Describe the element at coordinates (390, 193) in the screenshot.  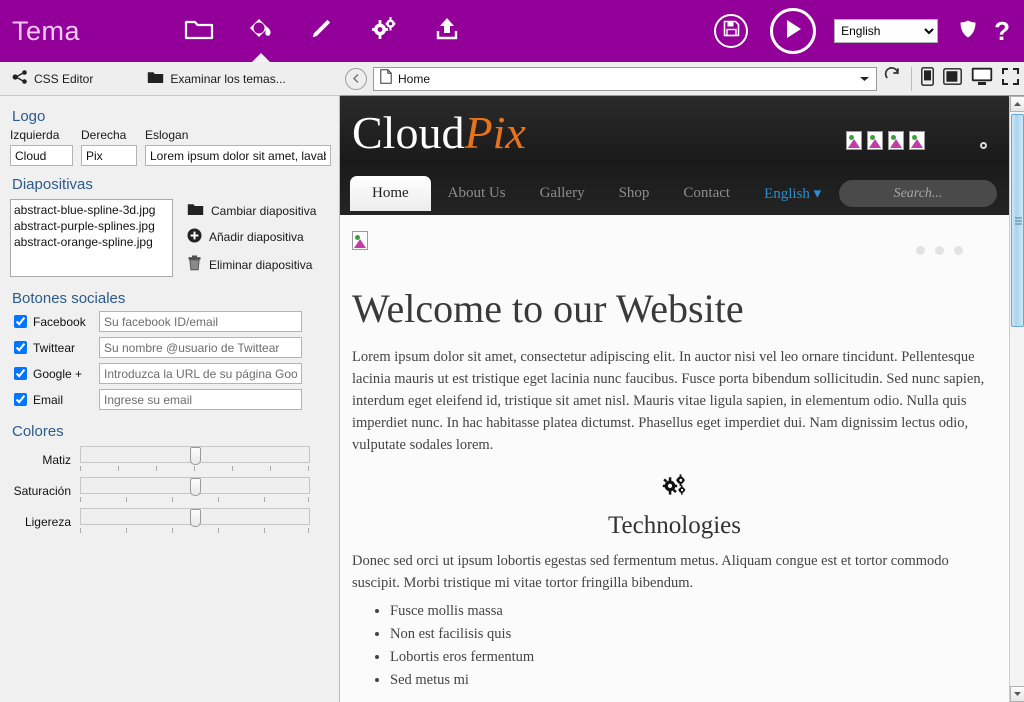
I see `nav-item-home: Home` at that location.